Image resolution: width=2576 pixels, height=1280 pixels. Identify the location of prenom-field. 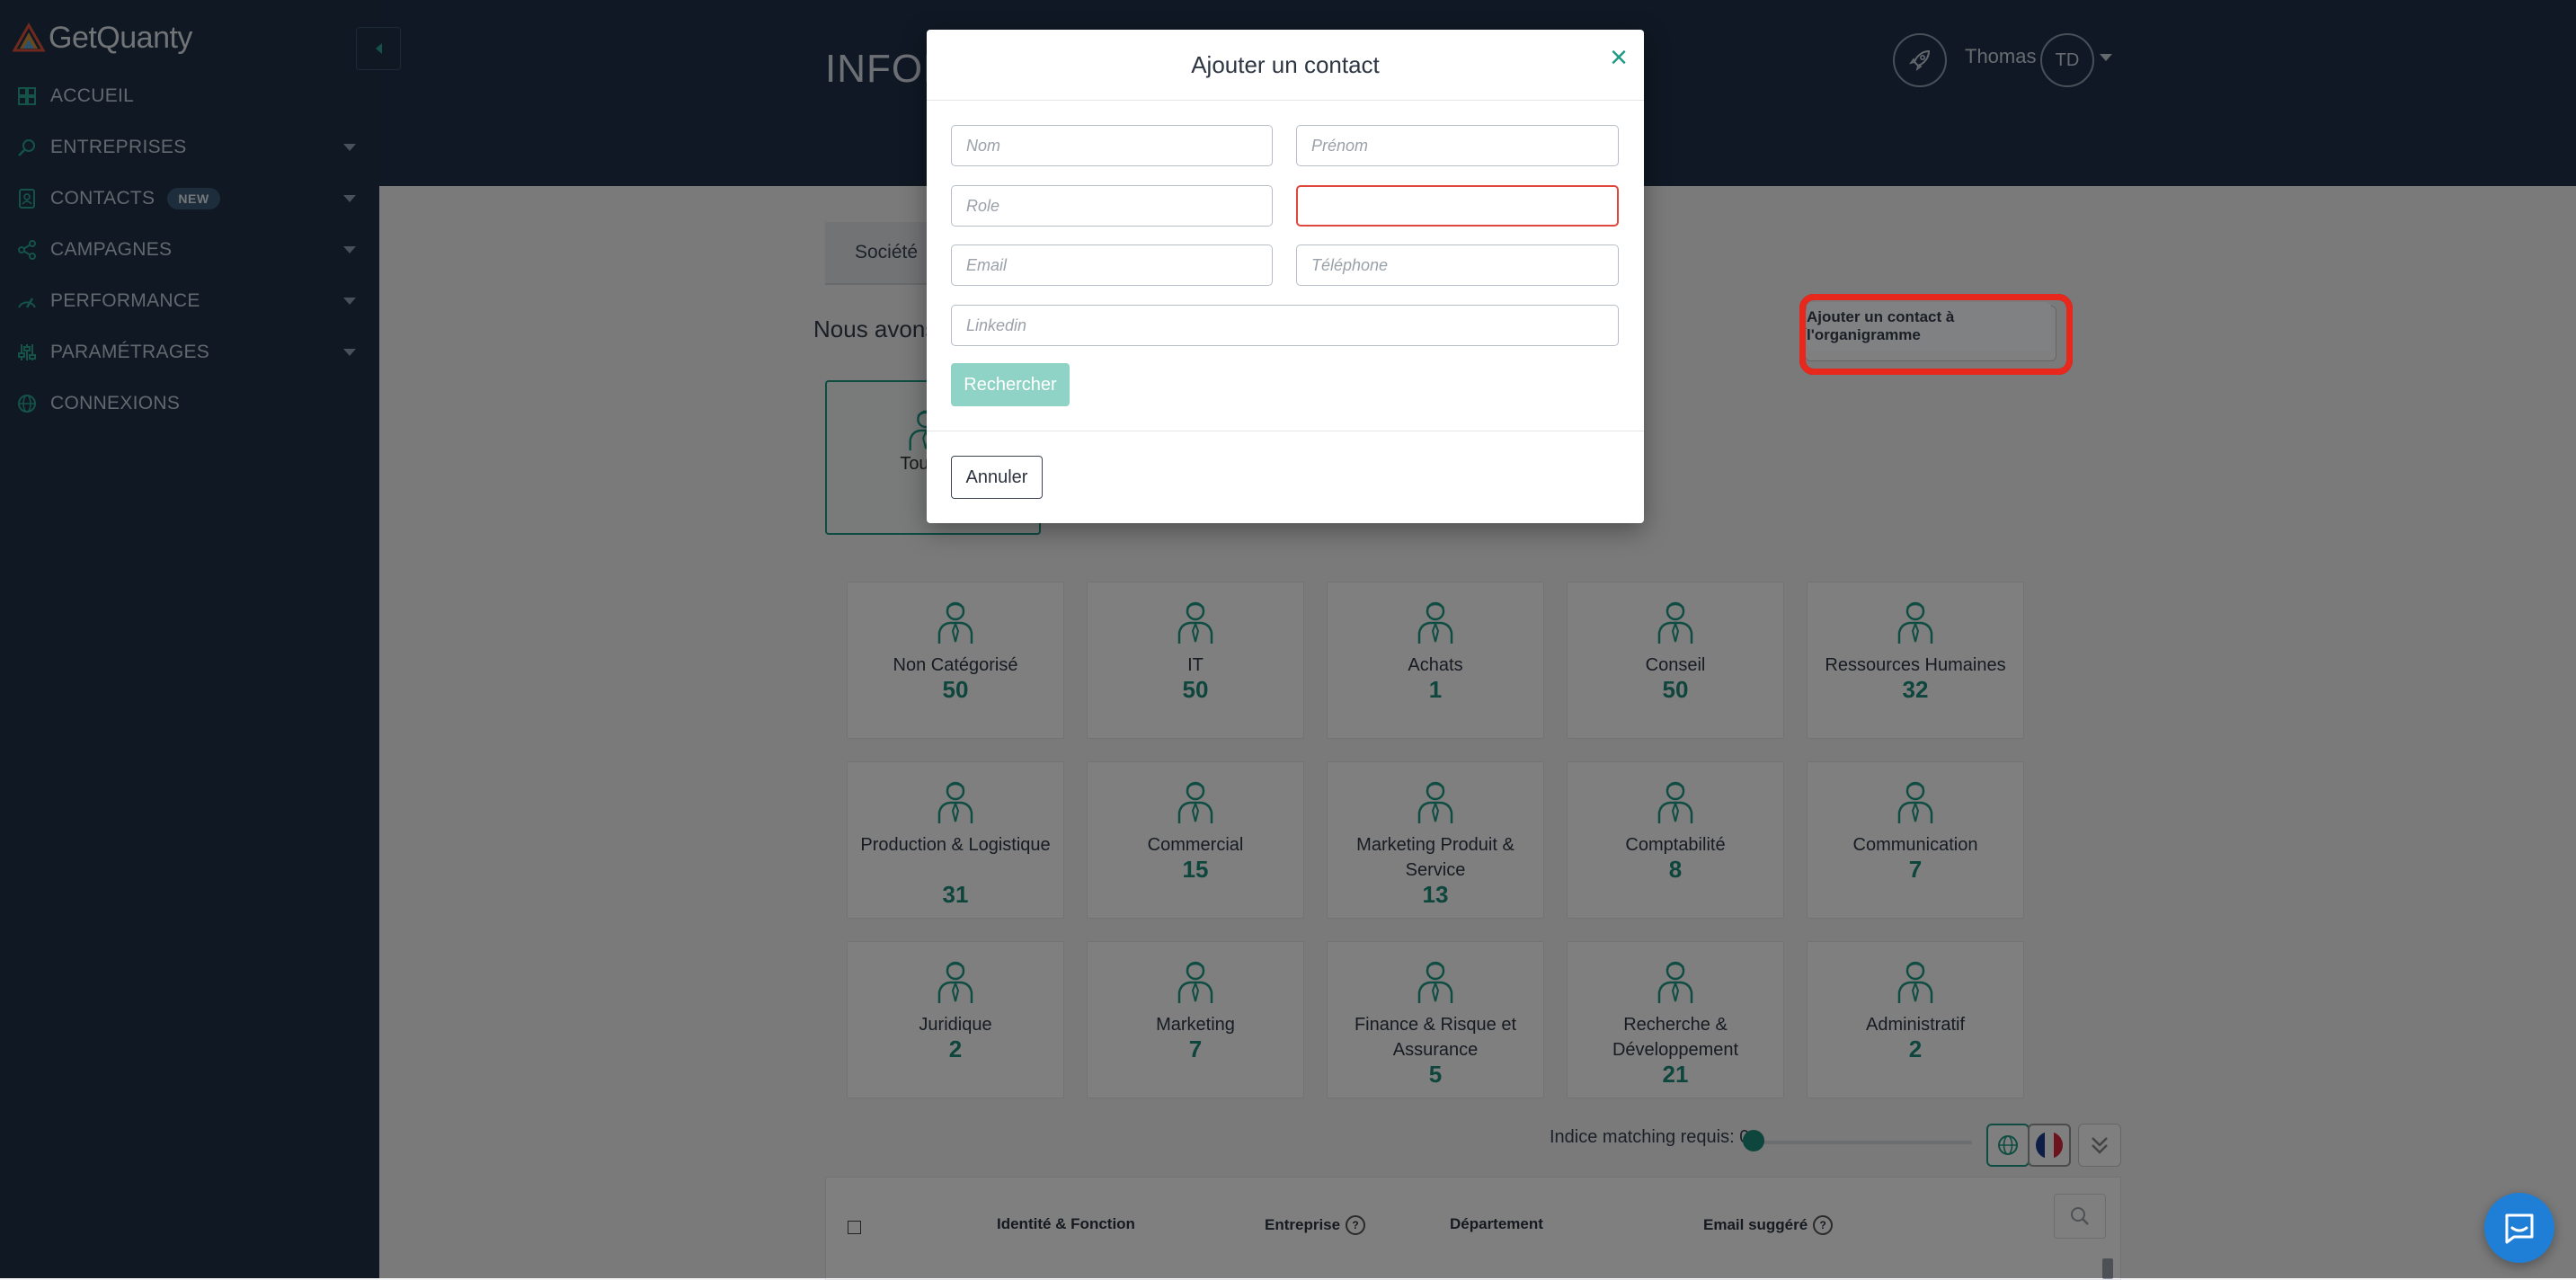
(1457, 145).